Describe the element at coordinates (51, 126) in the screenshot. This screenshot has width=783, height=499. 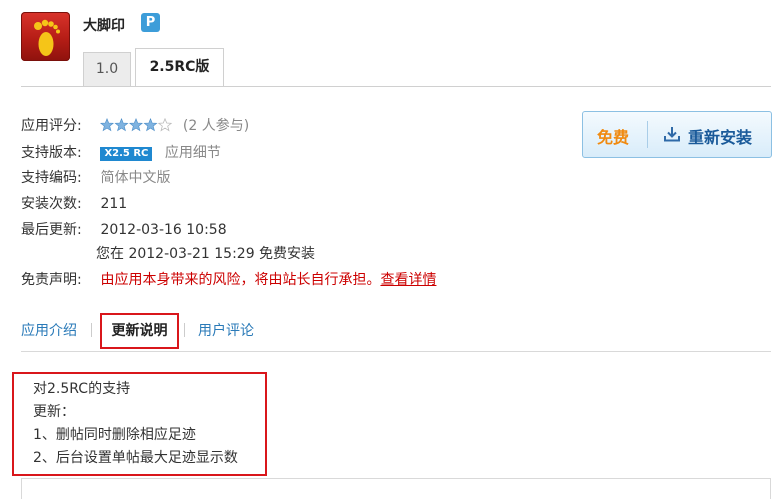
I see `rating-label: 应用评分:` at that location.